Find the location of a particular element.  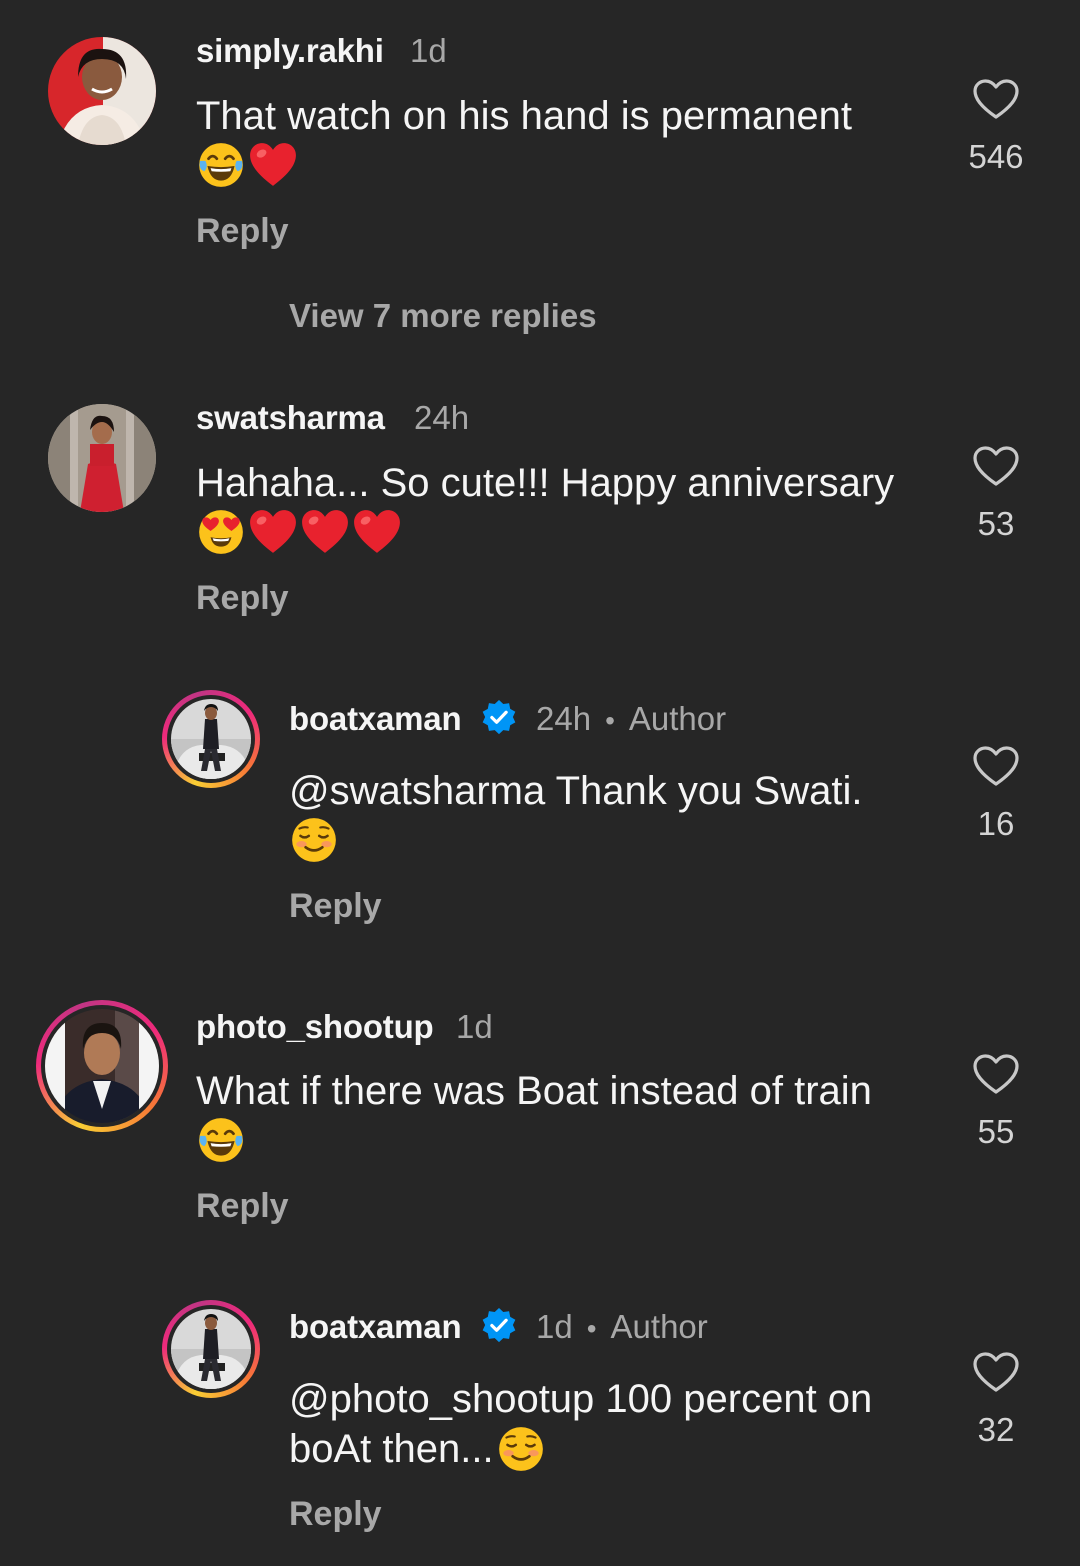

comment-text: What if there was Boat instead of train is located at coordinates (534, 1091).